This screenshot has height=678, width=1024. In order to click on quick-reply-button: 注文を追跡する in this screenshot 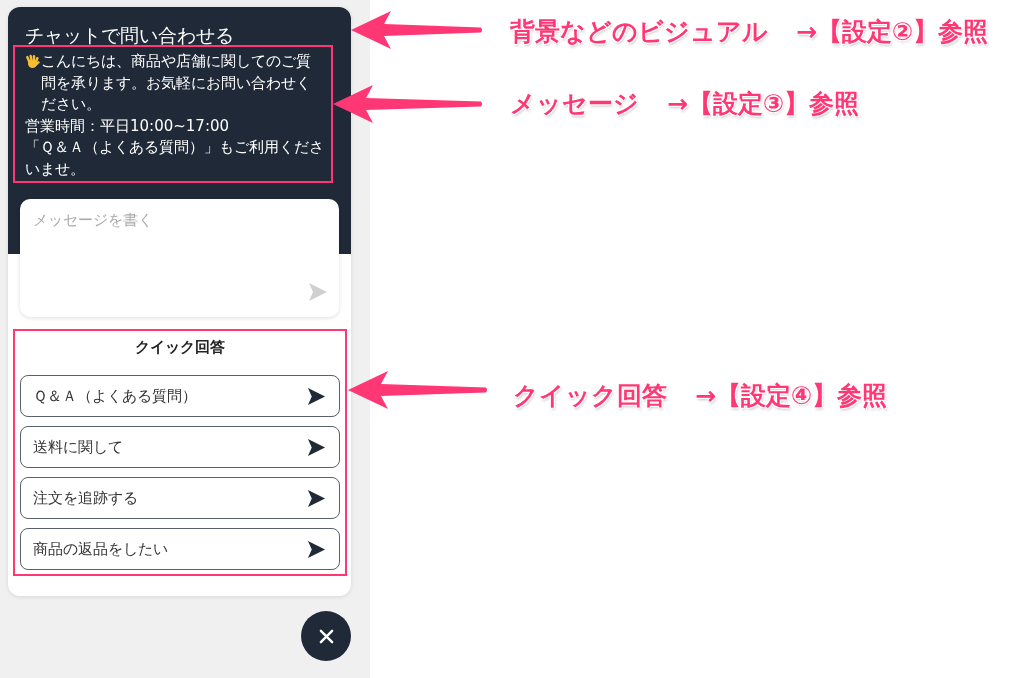, I will do `click(180, 498)`.